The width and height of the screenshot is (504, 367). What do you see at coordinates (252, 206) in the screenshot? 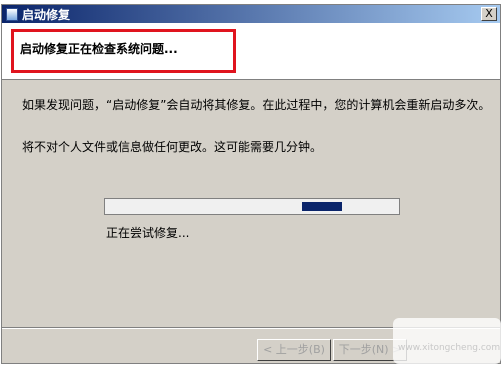
I see `progress-bar` at bounding box center [252, 206].